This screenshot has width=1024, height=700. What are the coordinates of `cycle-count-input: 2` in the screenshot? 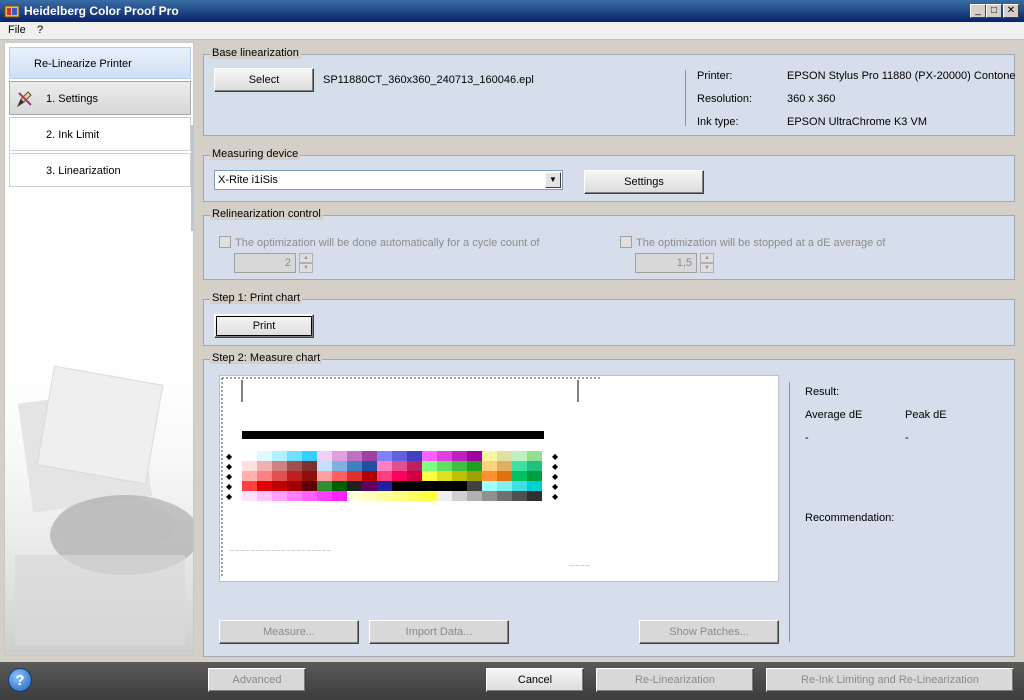 It's located at (265, 263).